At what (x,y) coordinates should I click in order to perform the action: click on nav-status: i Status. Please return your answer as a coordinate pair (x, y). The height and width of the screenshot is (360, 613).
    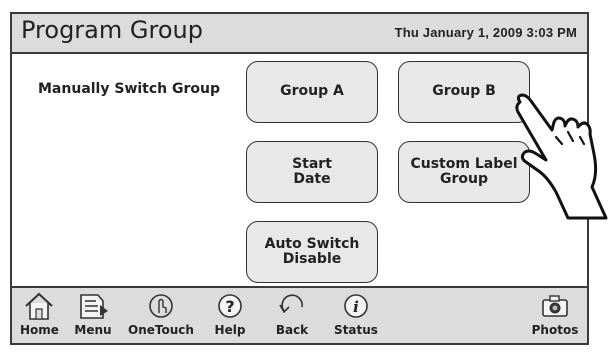
    Looking at the image, I should click on (356, 314).